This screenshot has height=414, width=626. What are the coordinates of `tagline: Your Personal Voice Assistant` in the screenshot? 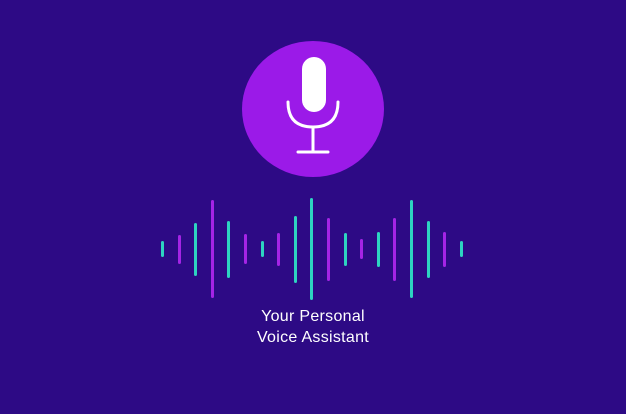 It's located at (313, 327).